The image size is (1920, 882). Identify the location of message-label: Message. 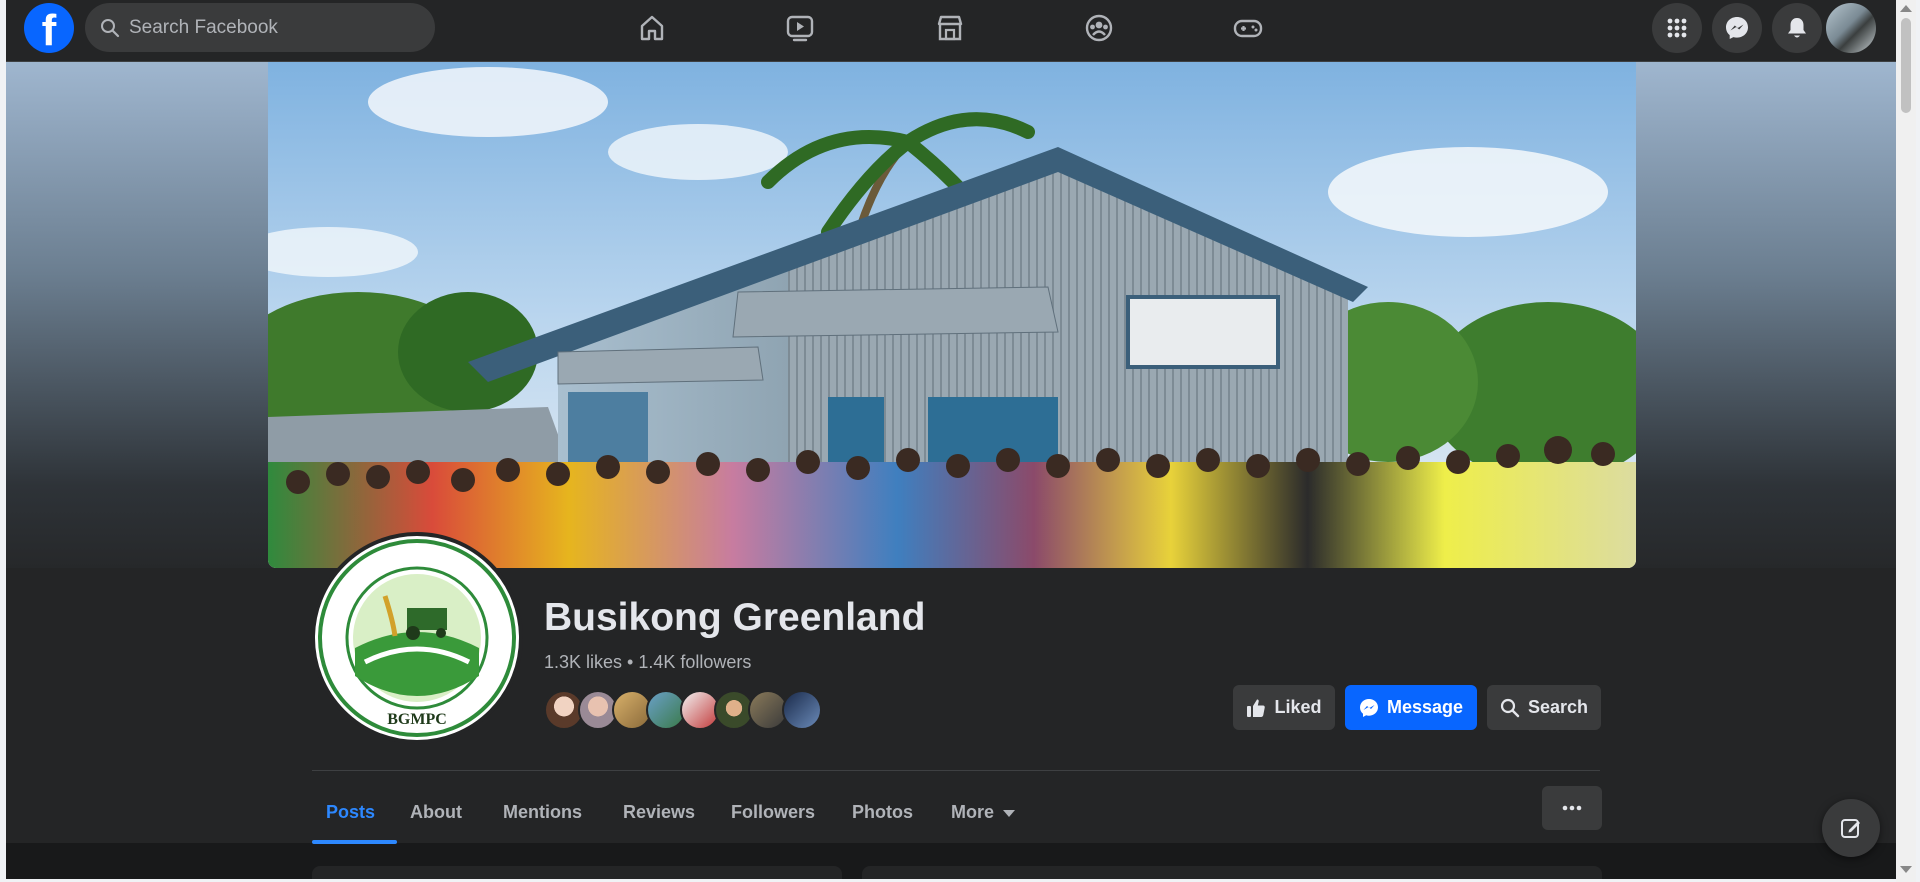
(1425, 707).